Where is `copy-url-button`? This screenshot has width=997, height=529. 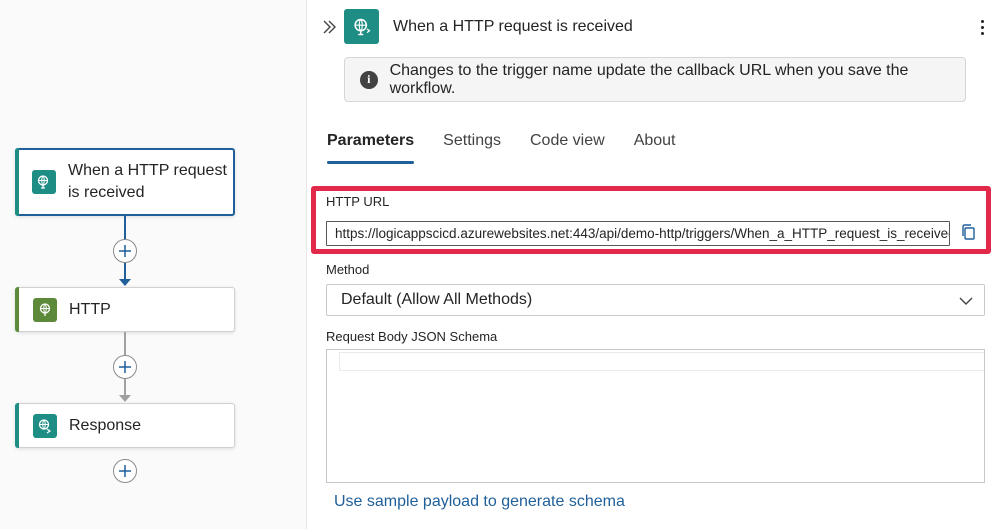
copy-url-button is located at coordinates (968, 232).